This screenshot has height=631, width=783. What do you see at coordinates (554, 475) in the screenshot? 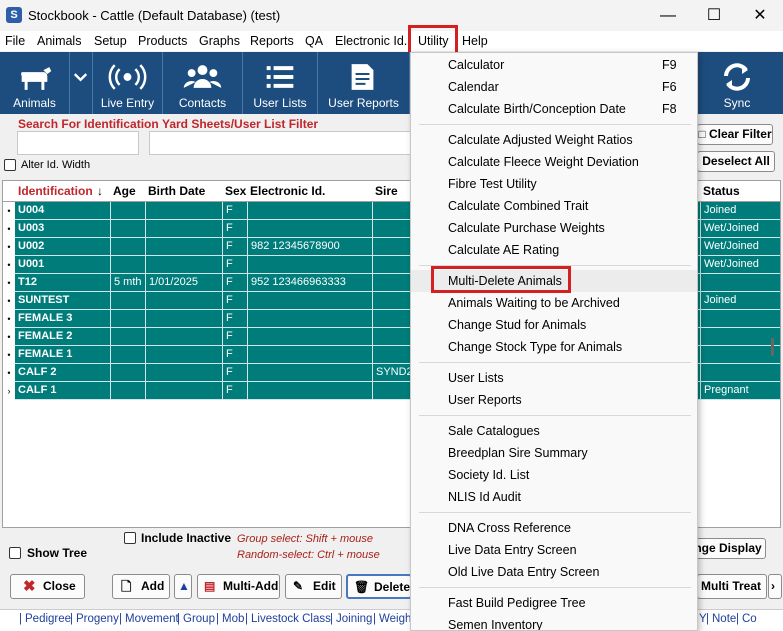
I see `menu-item-society-id-list: Society Id. List` at bounding box center [554, 475].